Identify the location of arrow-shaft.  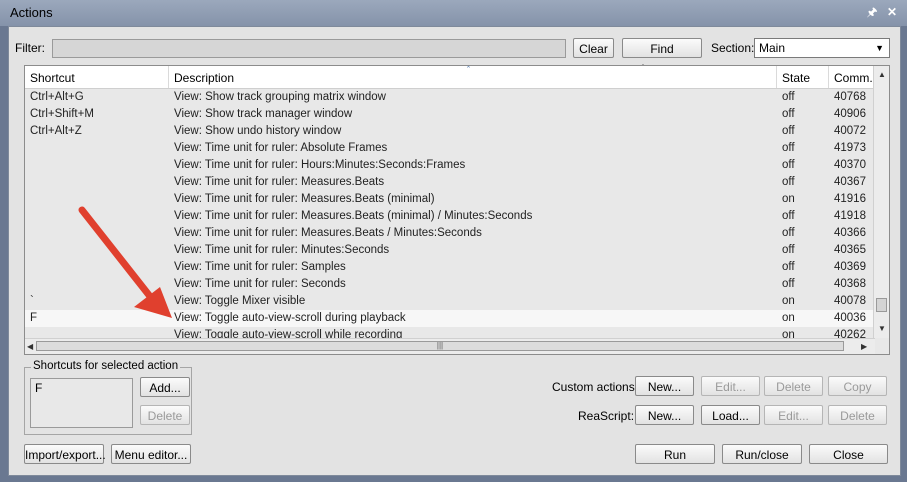
(119, 257).